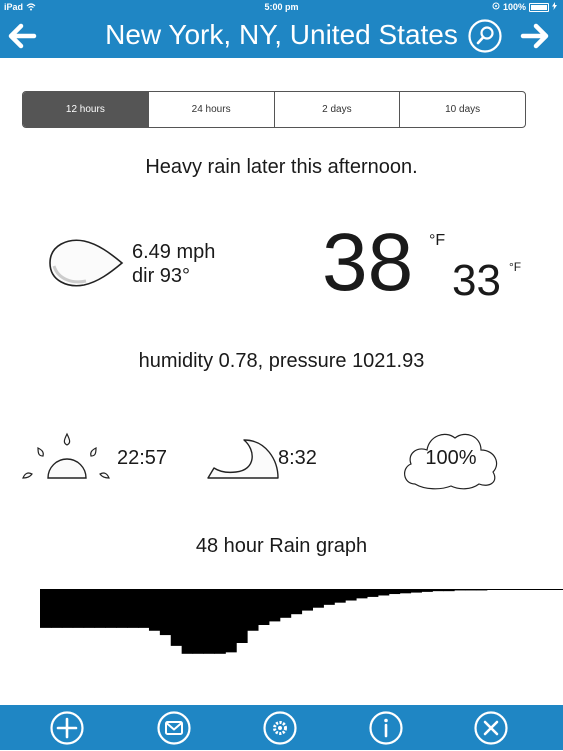 Image resolution: width=563 pixels, height=751 pixels. What do you see at coordinates (368, 262) in the screenshot?
I see `current-temperature: 38` at bounding box center [368, 262].